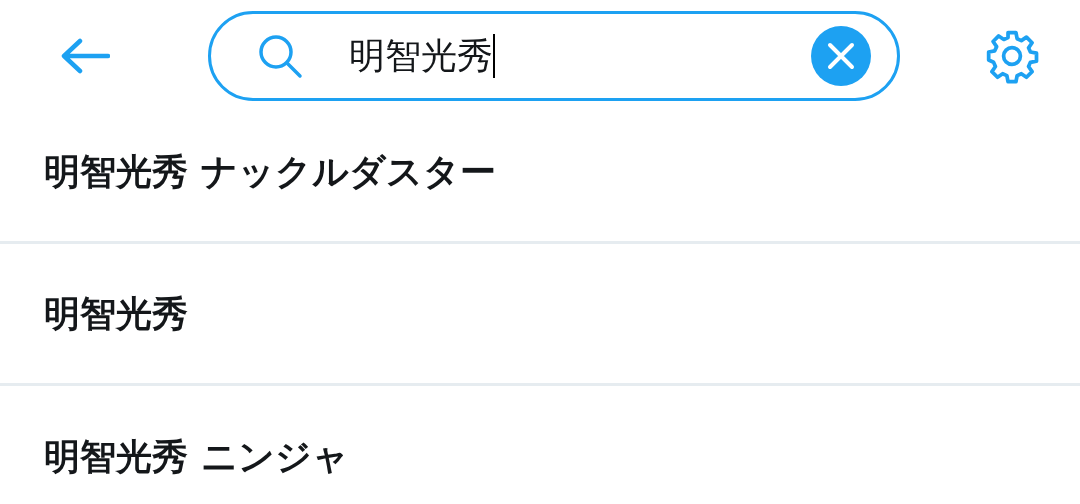  I want to click on suggestion-item: 明智光秀 ナックルダスター, so click(270, 171).